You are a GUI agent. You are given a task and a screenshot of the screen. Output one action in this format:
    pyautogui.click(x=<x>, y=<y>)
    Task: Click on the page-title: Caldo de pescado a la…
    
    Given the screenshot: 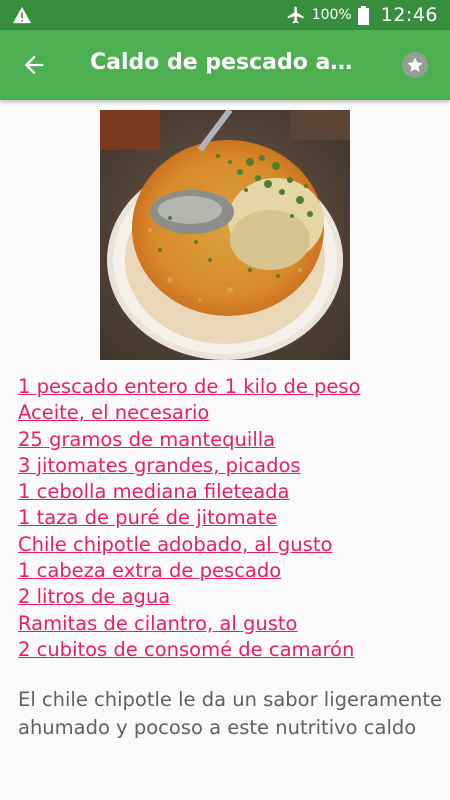 What is the action you would take?
    pyautogui.click(x=225, y=62)
    